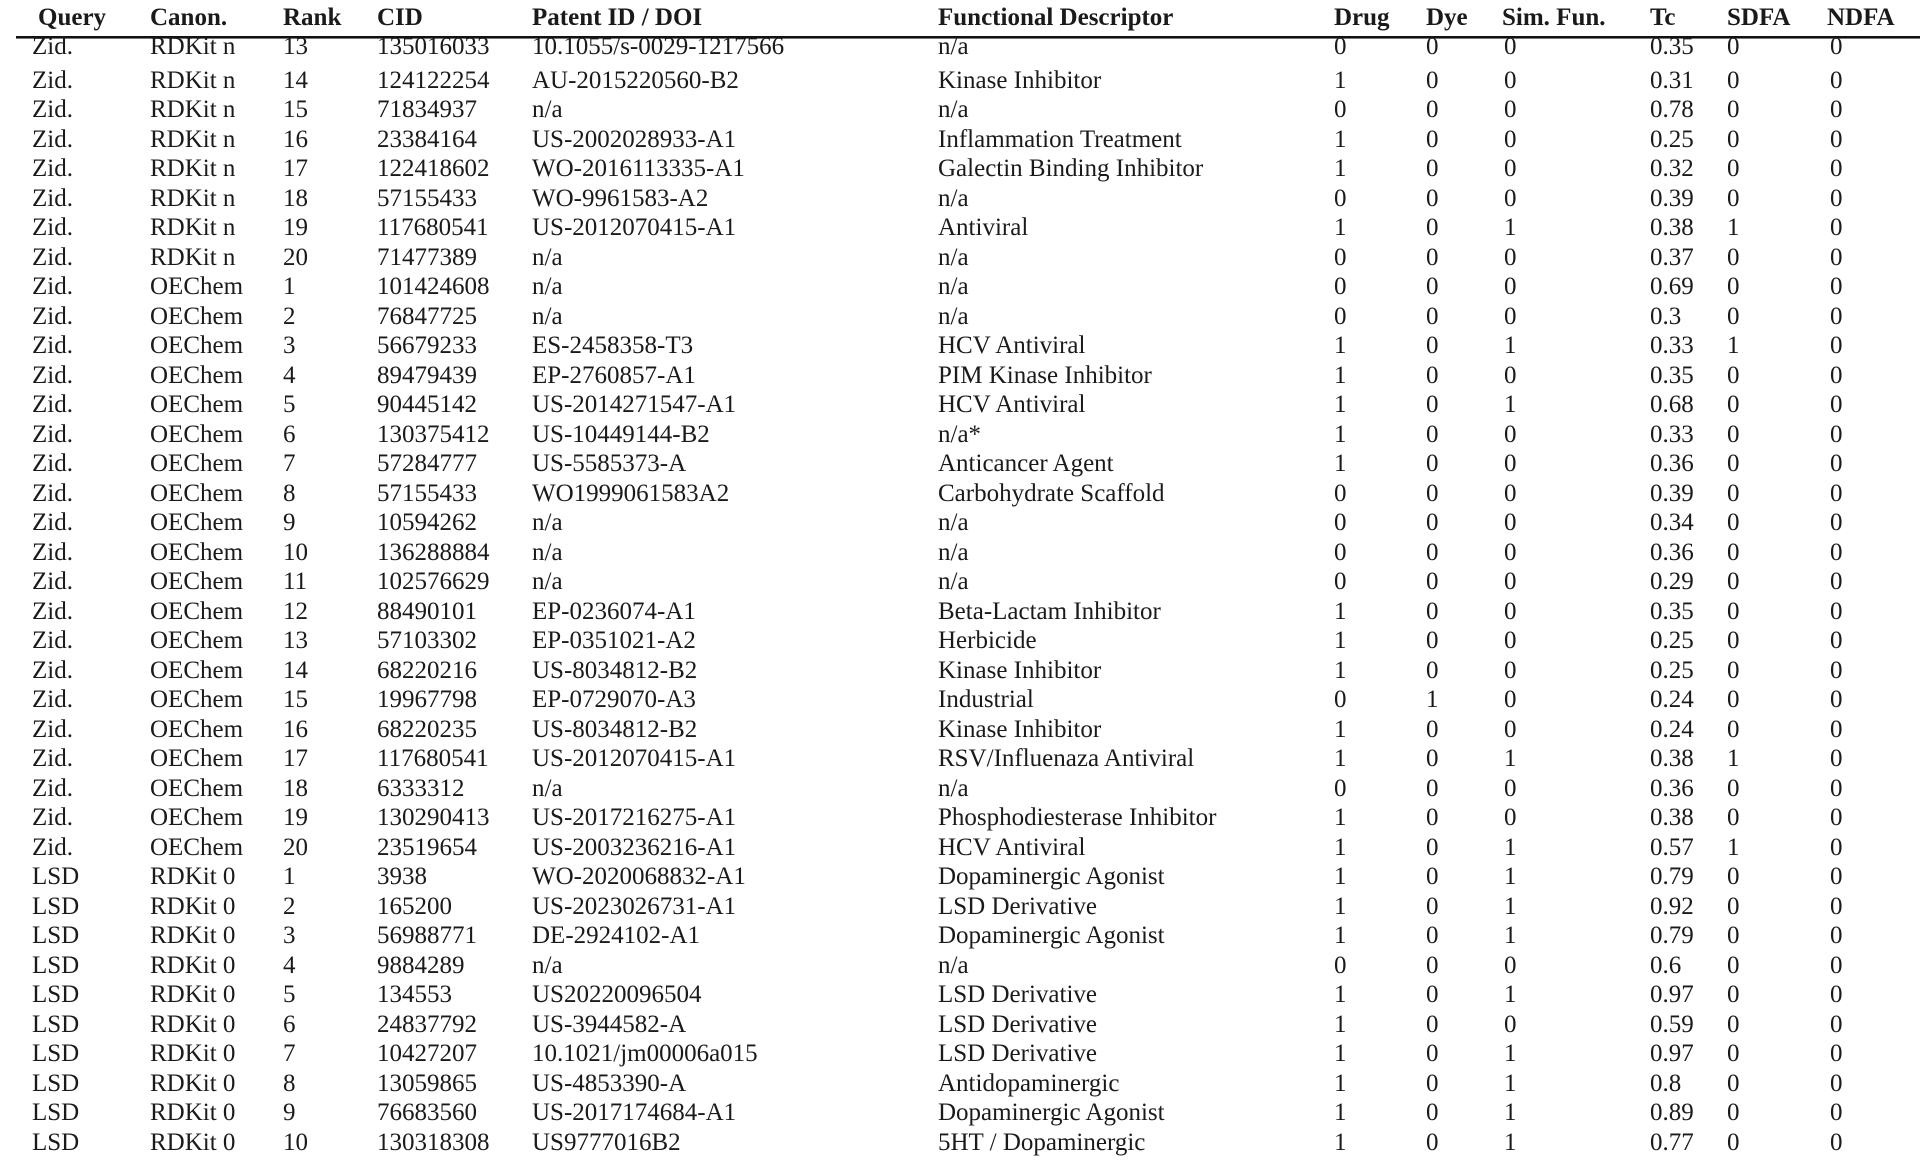 This screenshot has width=1920, height=1167. Describe the element at coordinates (1666, 965) in the screenshot. I see `cell-tc: 0.6` at that location.